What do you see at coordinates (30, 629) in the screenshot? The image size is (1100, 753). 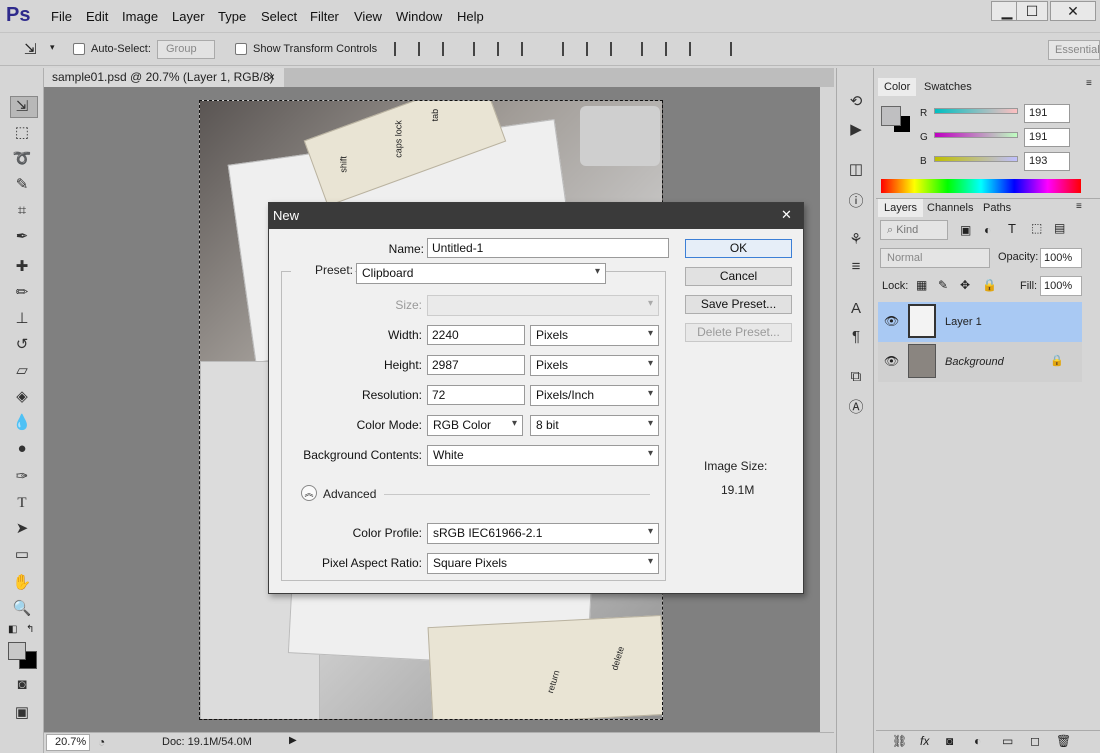 I see `swap-colors-icon: ↰` at bounding box center [30, 629].